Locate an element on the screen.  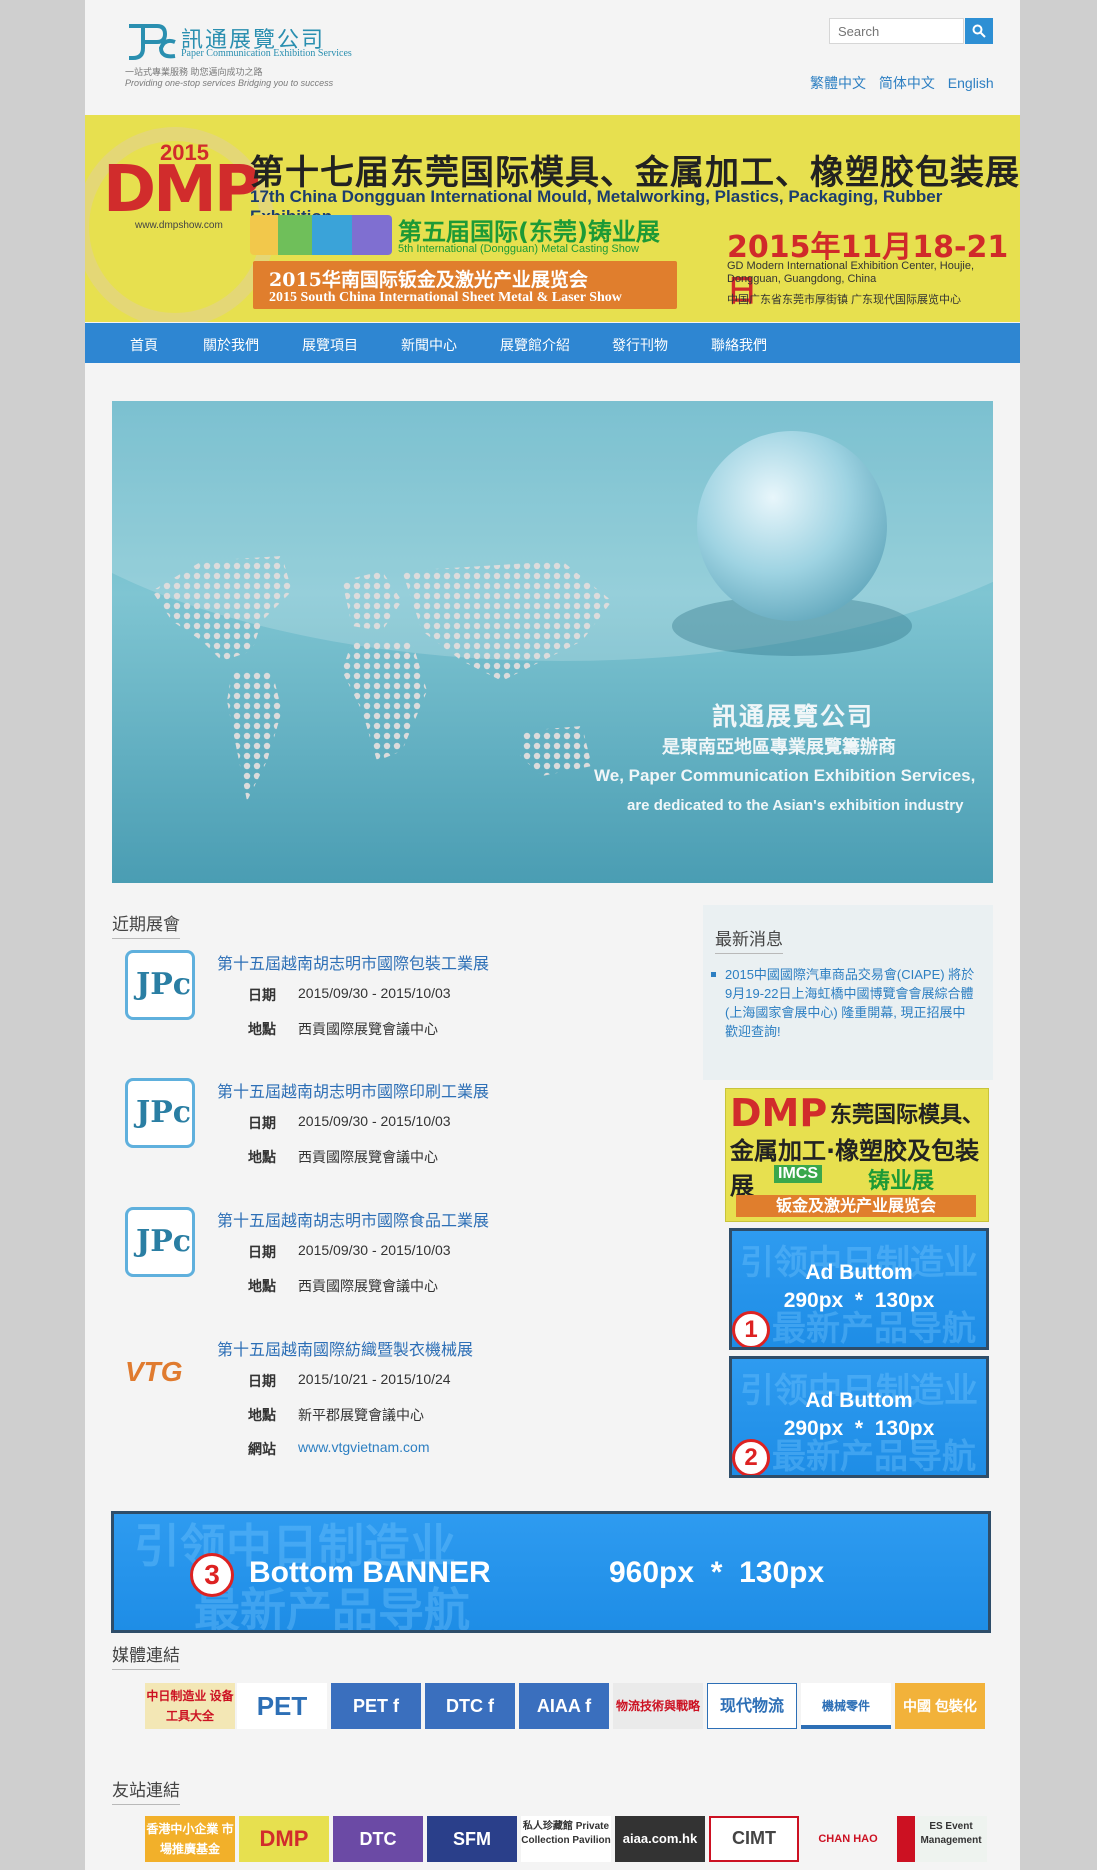
news-title: 最新消息 is located at coordinates (749, 939).